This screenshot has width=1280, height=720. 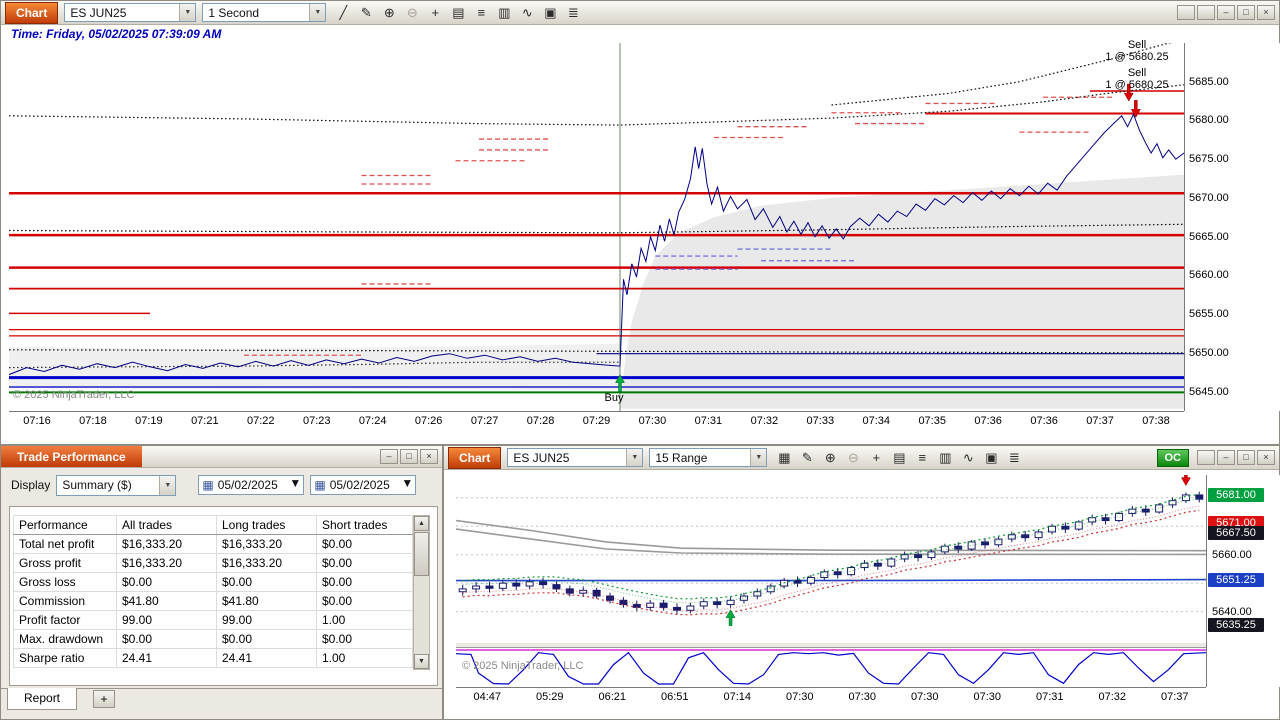 What do you see at coordinates (166, 544) in the screenshot?
I see `table-cell: $16,333.20` at bounding box center [166, 544].